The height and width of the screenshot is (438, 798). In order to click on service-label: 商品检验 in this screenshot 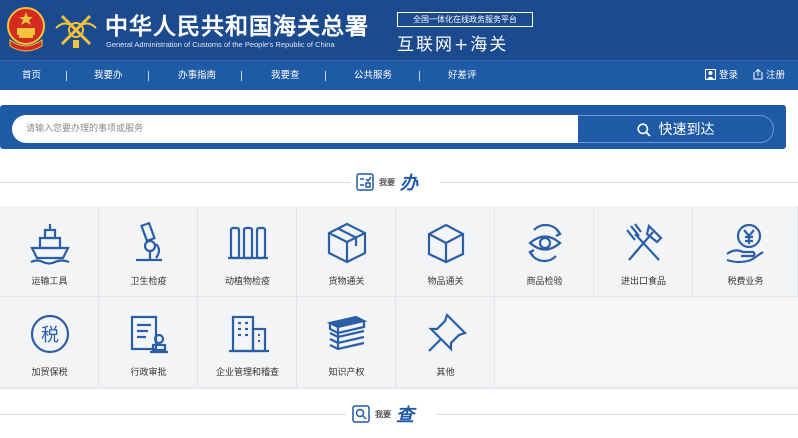, I will do `click(544, 282)`.